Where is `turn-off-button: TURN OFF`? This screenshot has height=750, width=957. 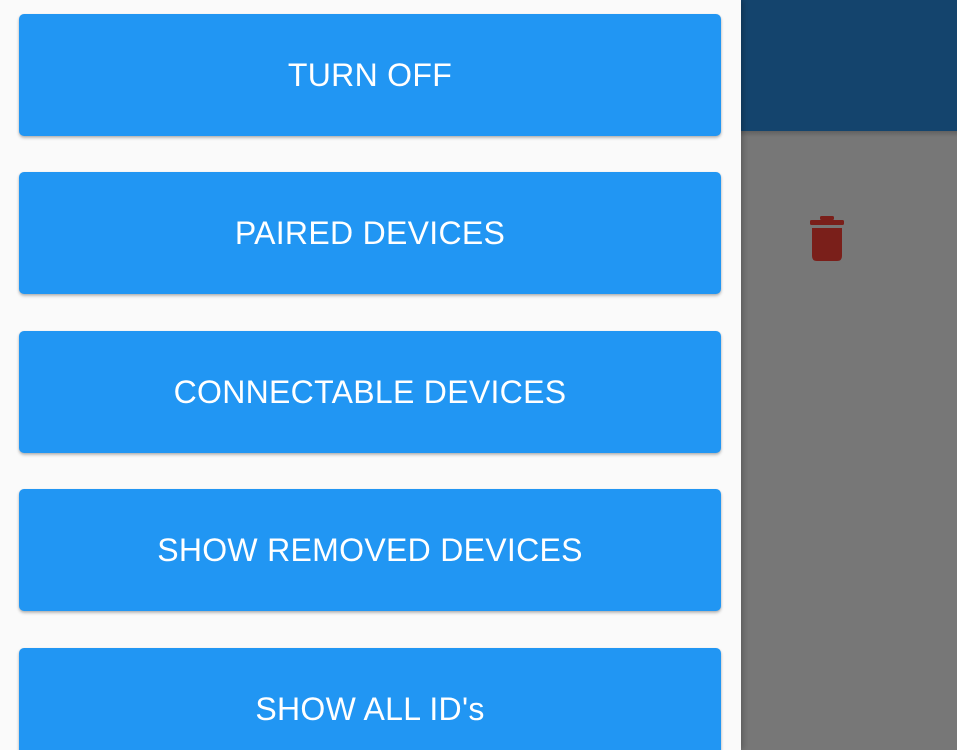 turn-off-button: TURN OFF is located at coordinates (370, 75).